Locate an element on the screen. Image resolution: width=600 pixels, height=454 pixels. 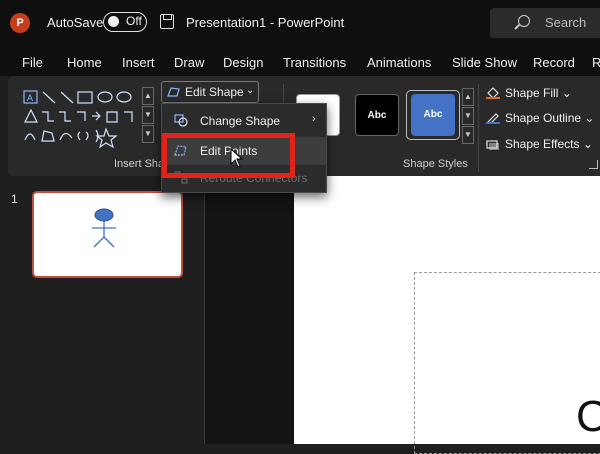
tab-animations: Animations is located at coordinates (399, 62).